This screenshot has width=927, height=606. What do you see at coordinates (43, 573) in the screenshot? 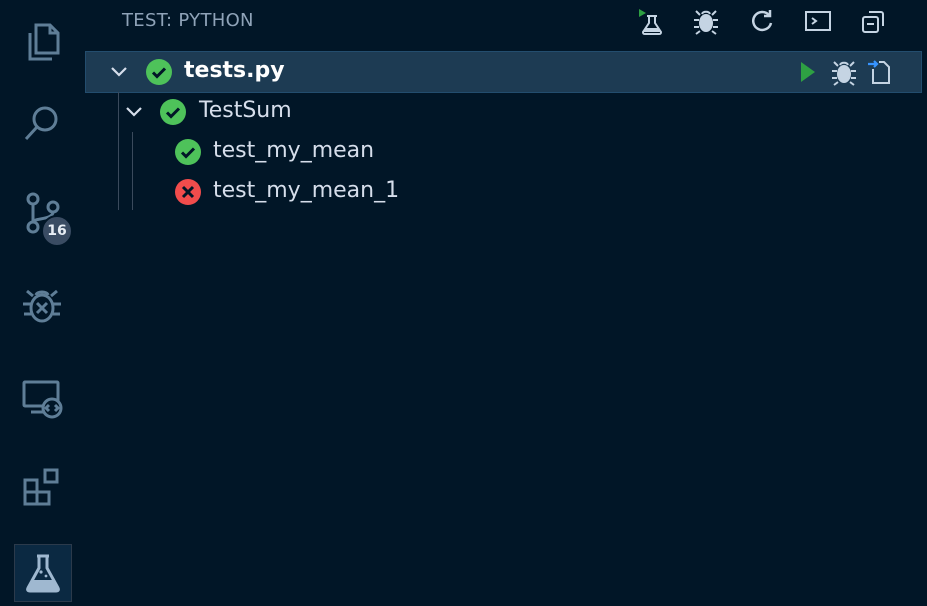
I see `testing-flask-icon` at bounding box center [43, 573].